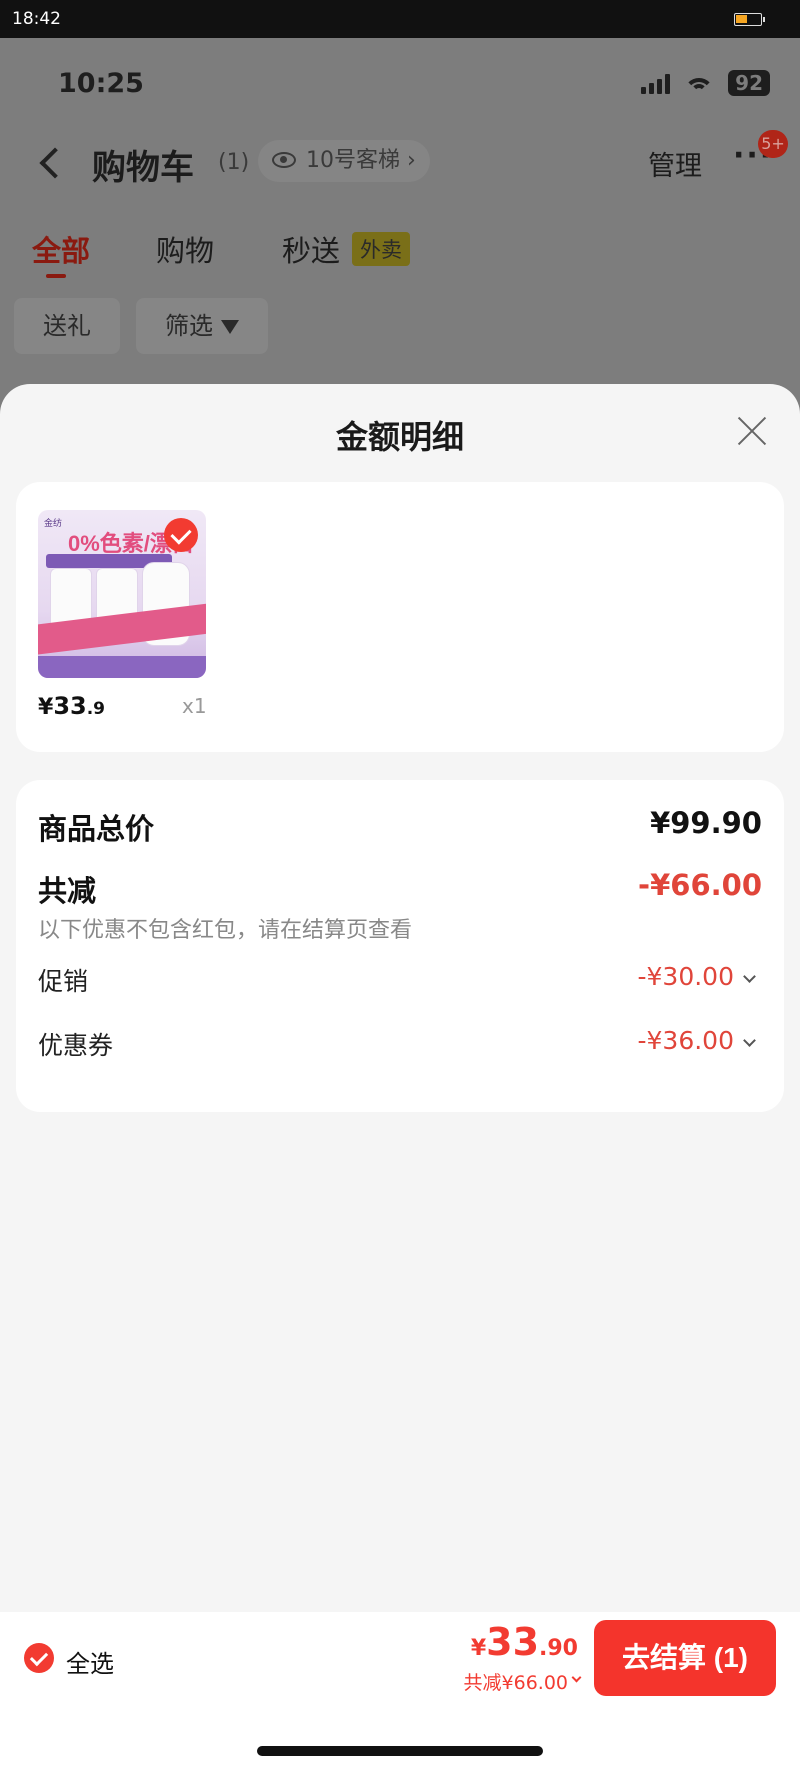  Describe the element at coordinates (700, 885) in the screenshot. I see `discount-value: -¥66.00` at that location.